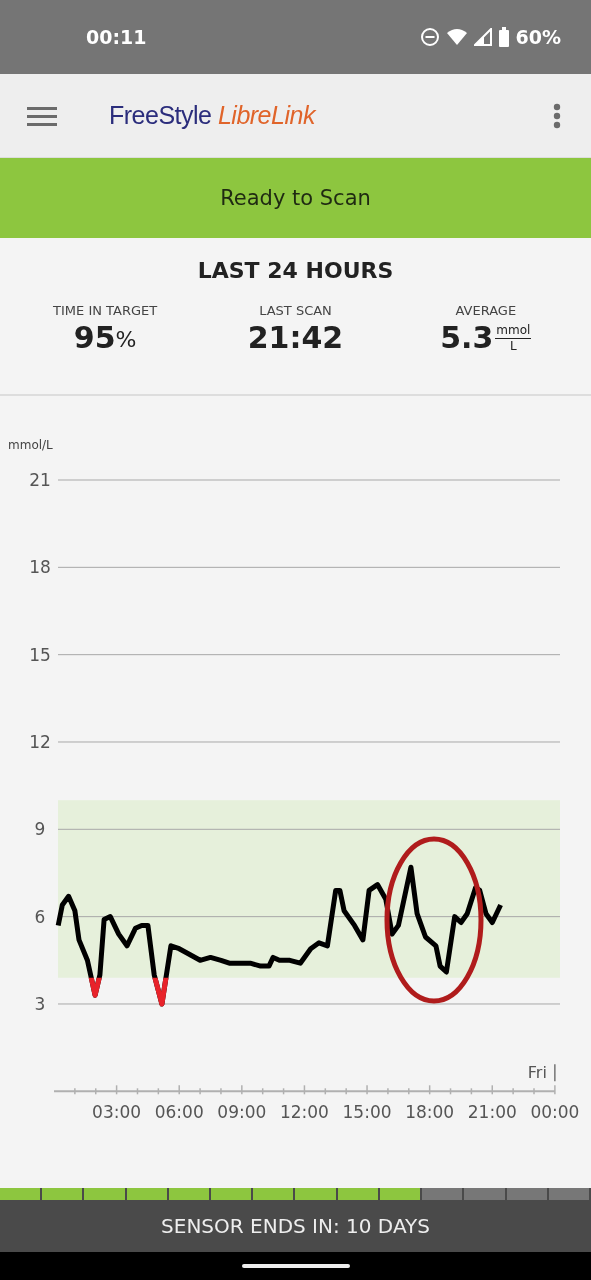 This screenshot has width=591, height=1280. I want to click on y-axis-label: mmol/L, so click(30, 445).